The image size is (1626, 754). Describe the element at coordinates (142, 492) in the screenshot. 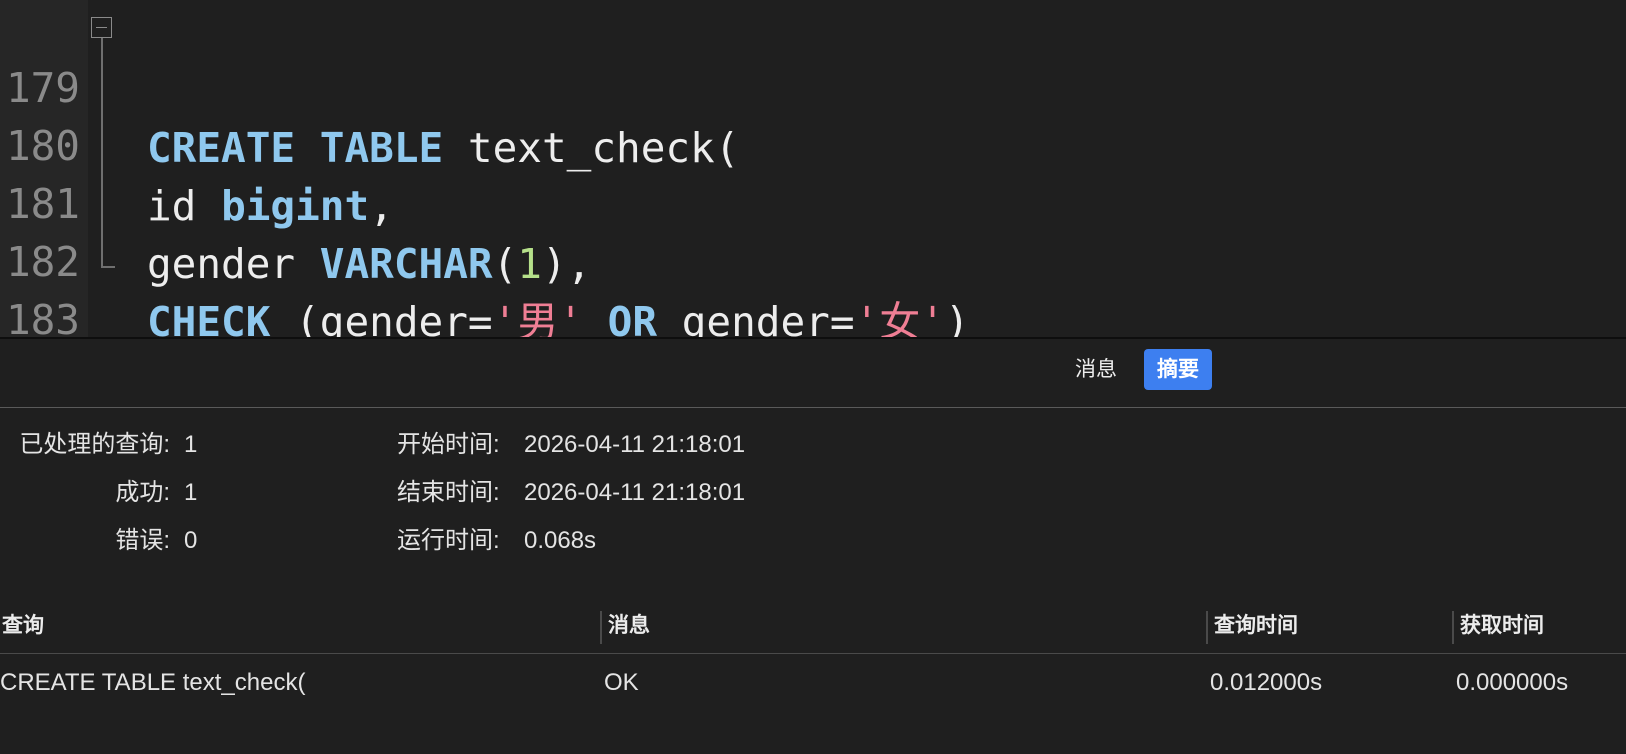

I see `success-label: 成功:` at that location.